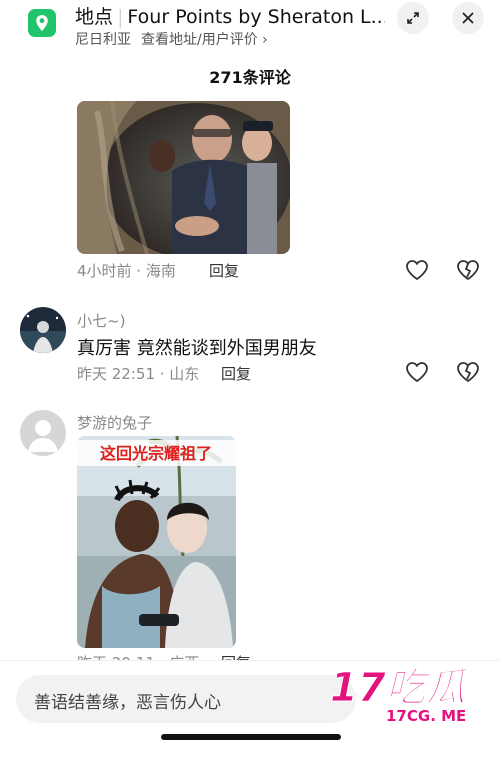 The width and height of the screenshot is (500, 776). What do you see at coordinates (400, 688) in the screenshot?
I see `watermark-big-text: 17吃瓜` at bounding box center [400, 688].